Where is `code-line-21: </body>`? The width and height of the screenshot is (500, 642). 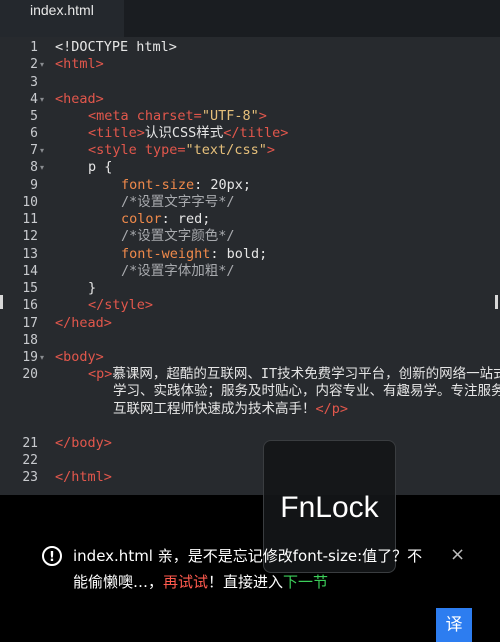 code-line-21: </body> is located at coordinates (83, 443).